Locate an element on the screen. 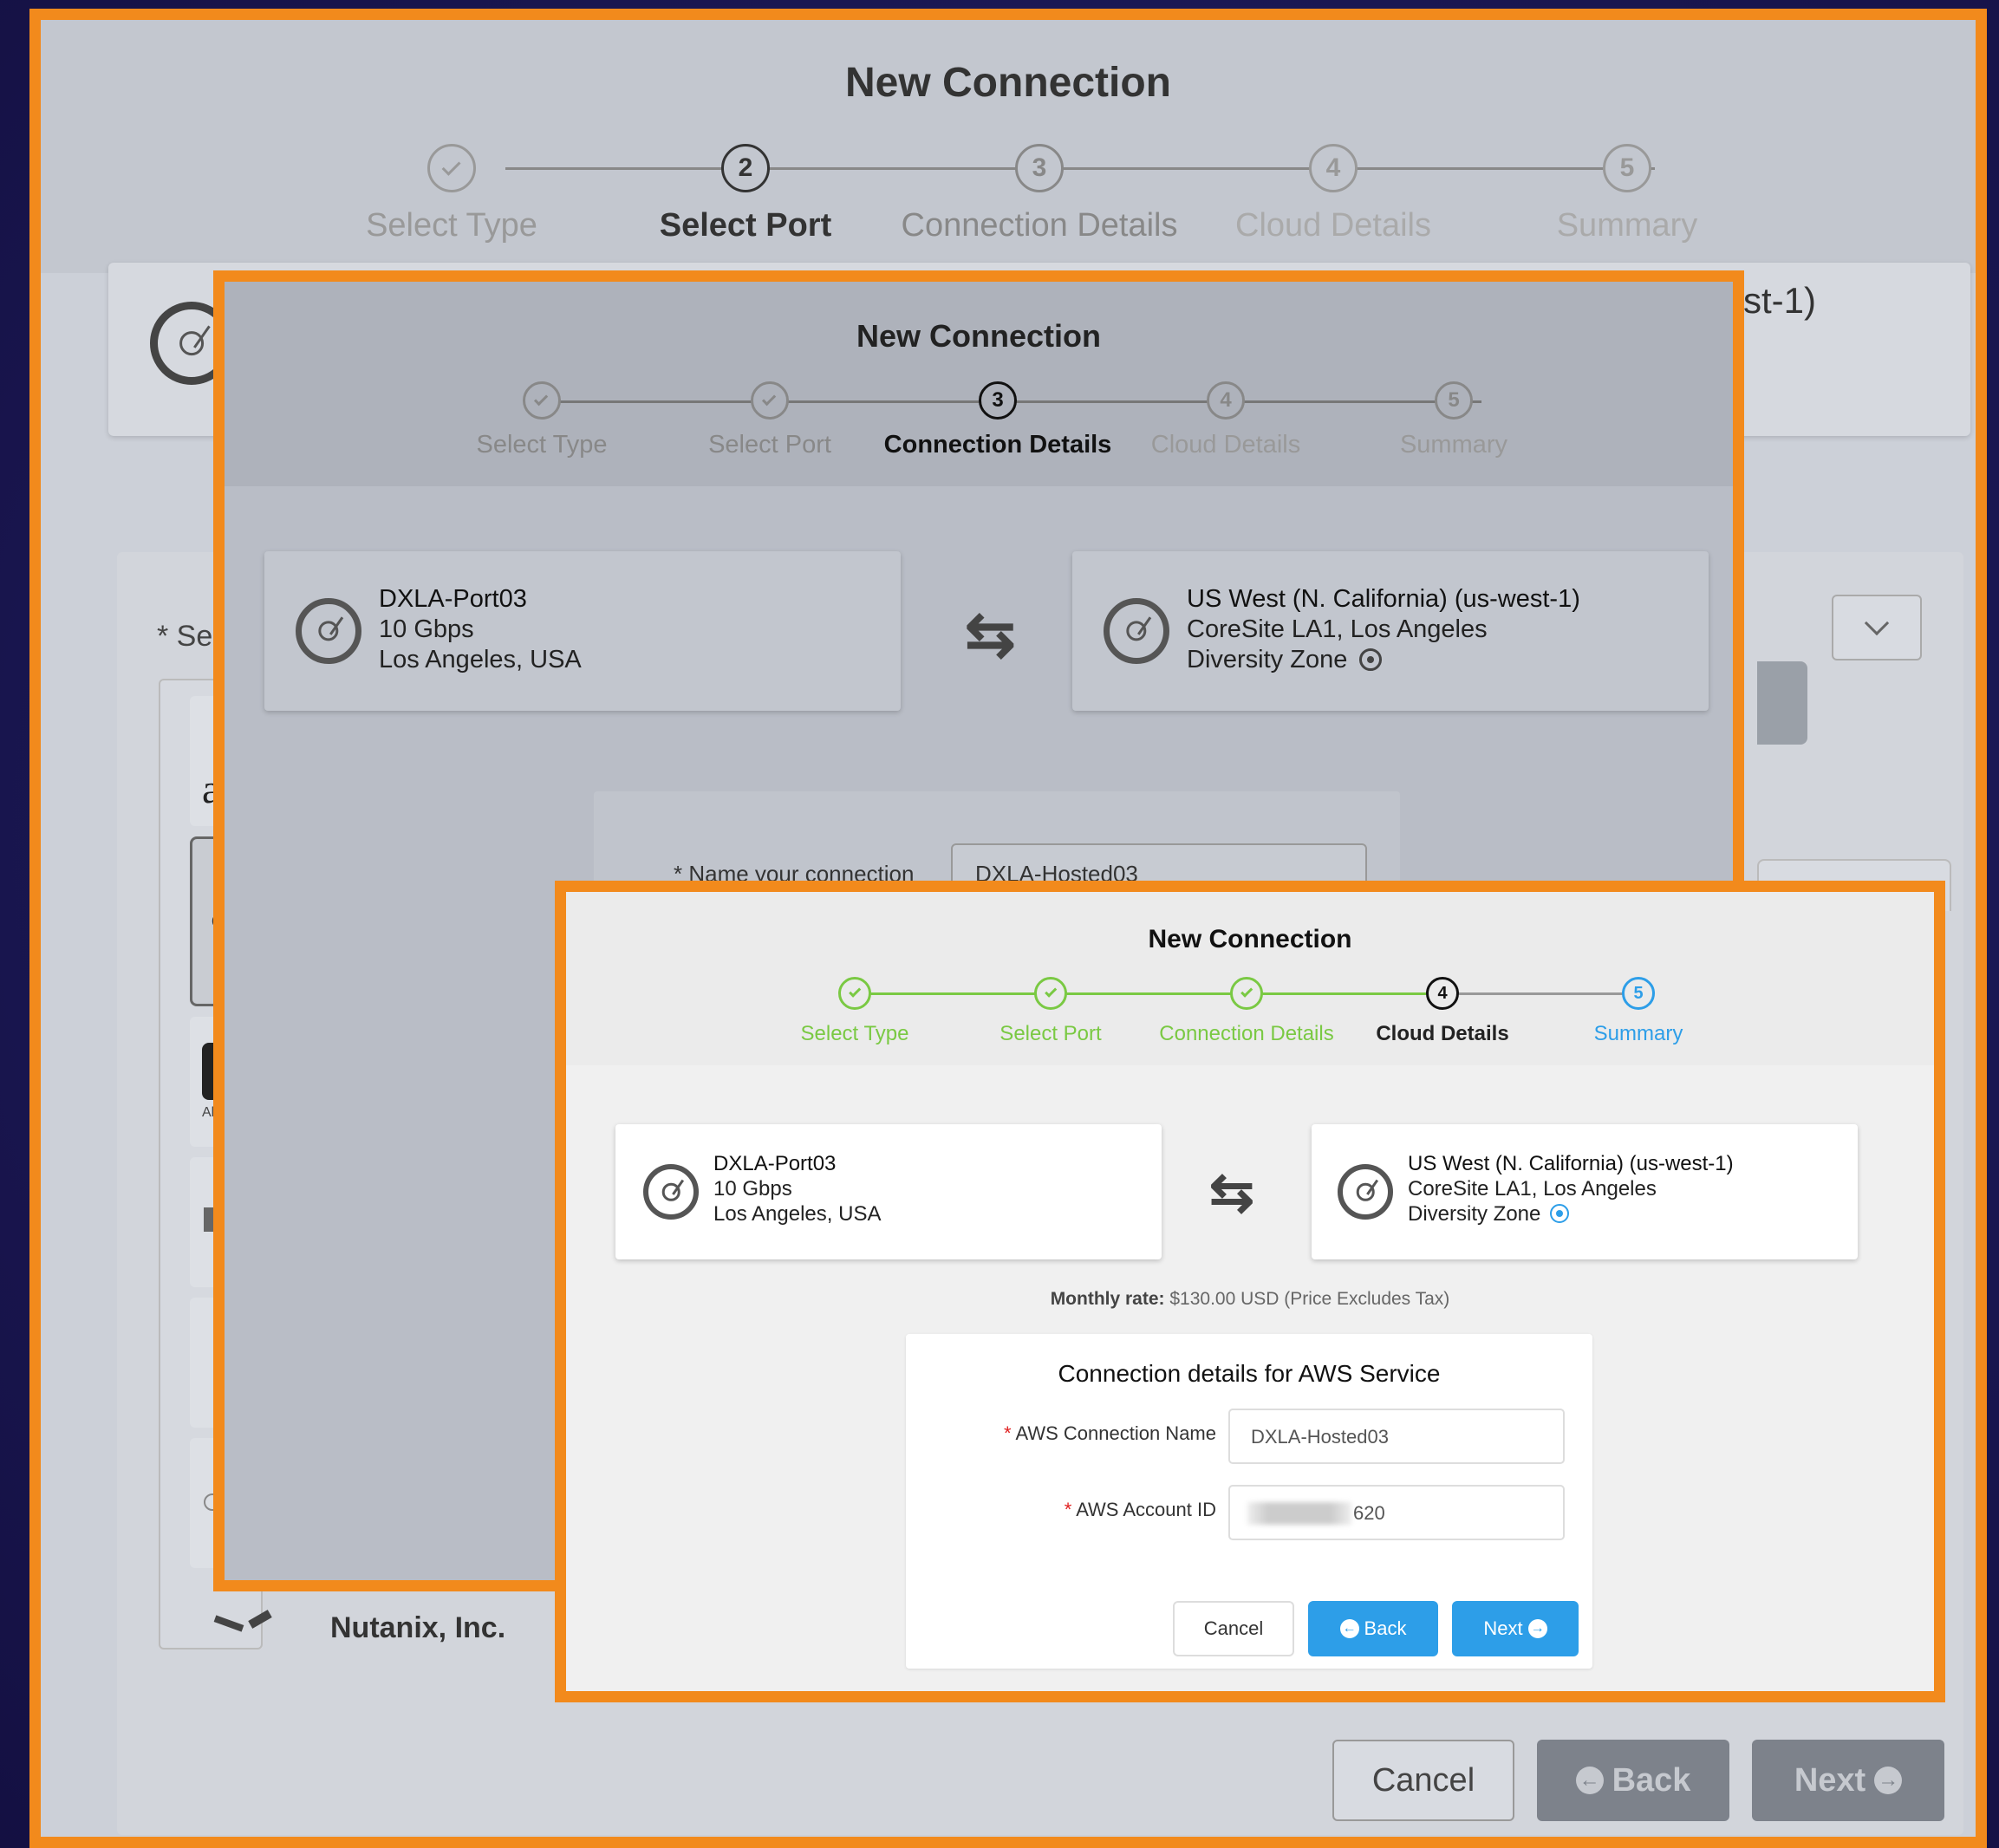  back-step-3-circle: 3 is located at coordinates (1040, 168).